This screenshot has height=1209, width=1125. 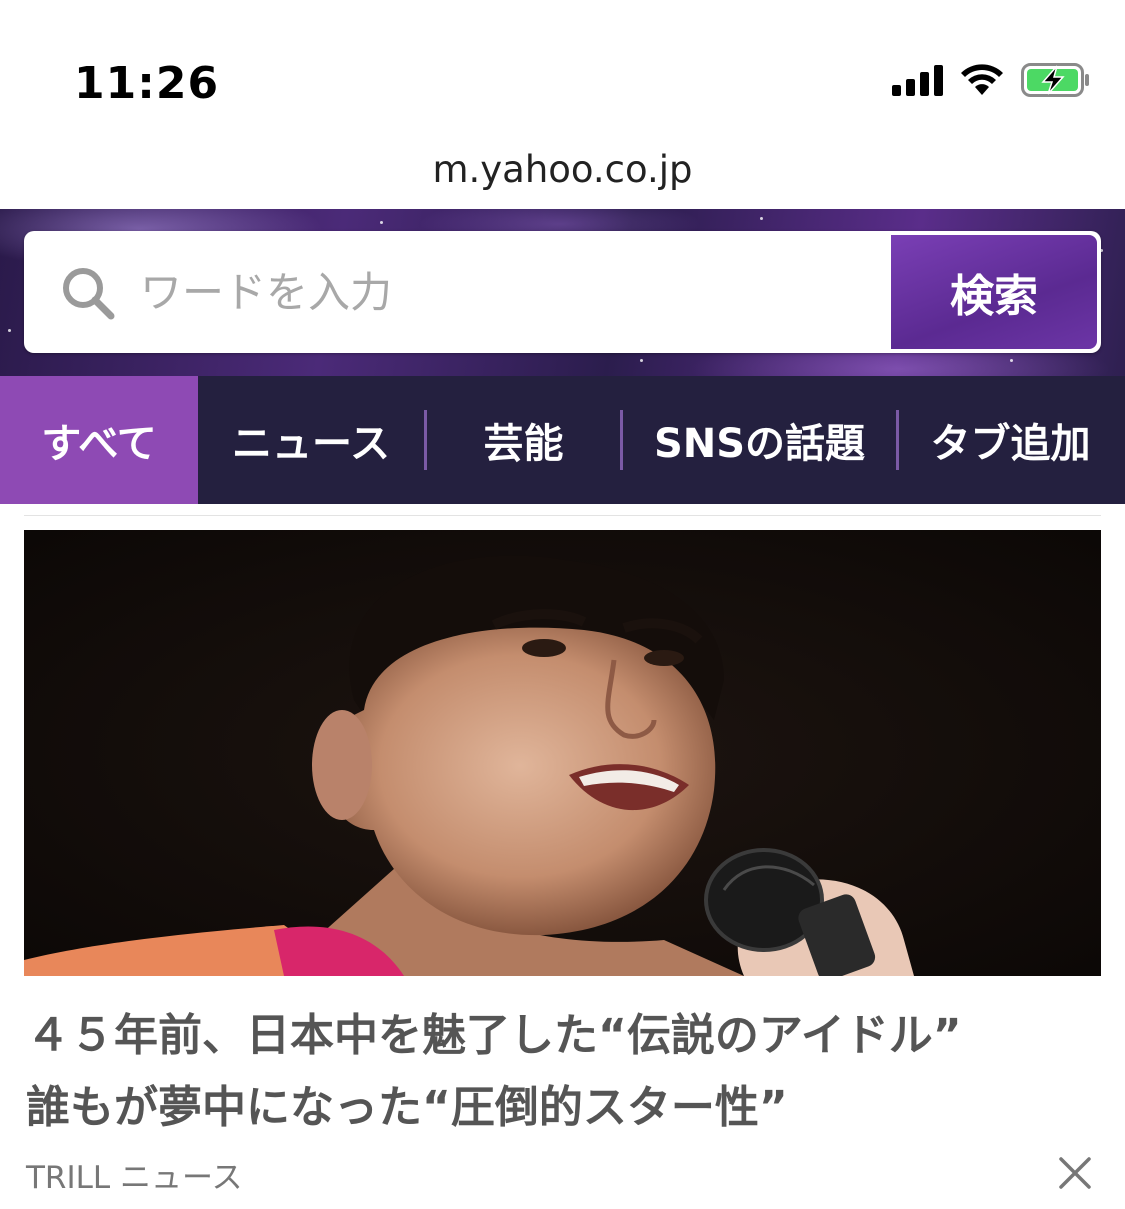 I want to click on category-tabs: すべて ニュース 芸能 SNSの話題 タブ追加, so click(x=562, y=440).